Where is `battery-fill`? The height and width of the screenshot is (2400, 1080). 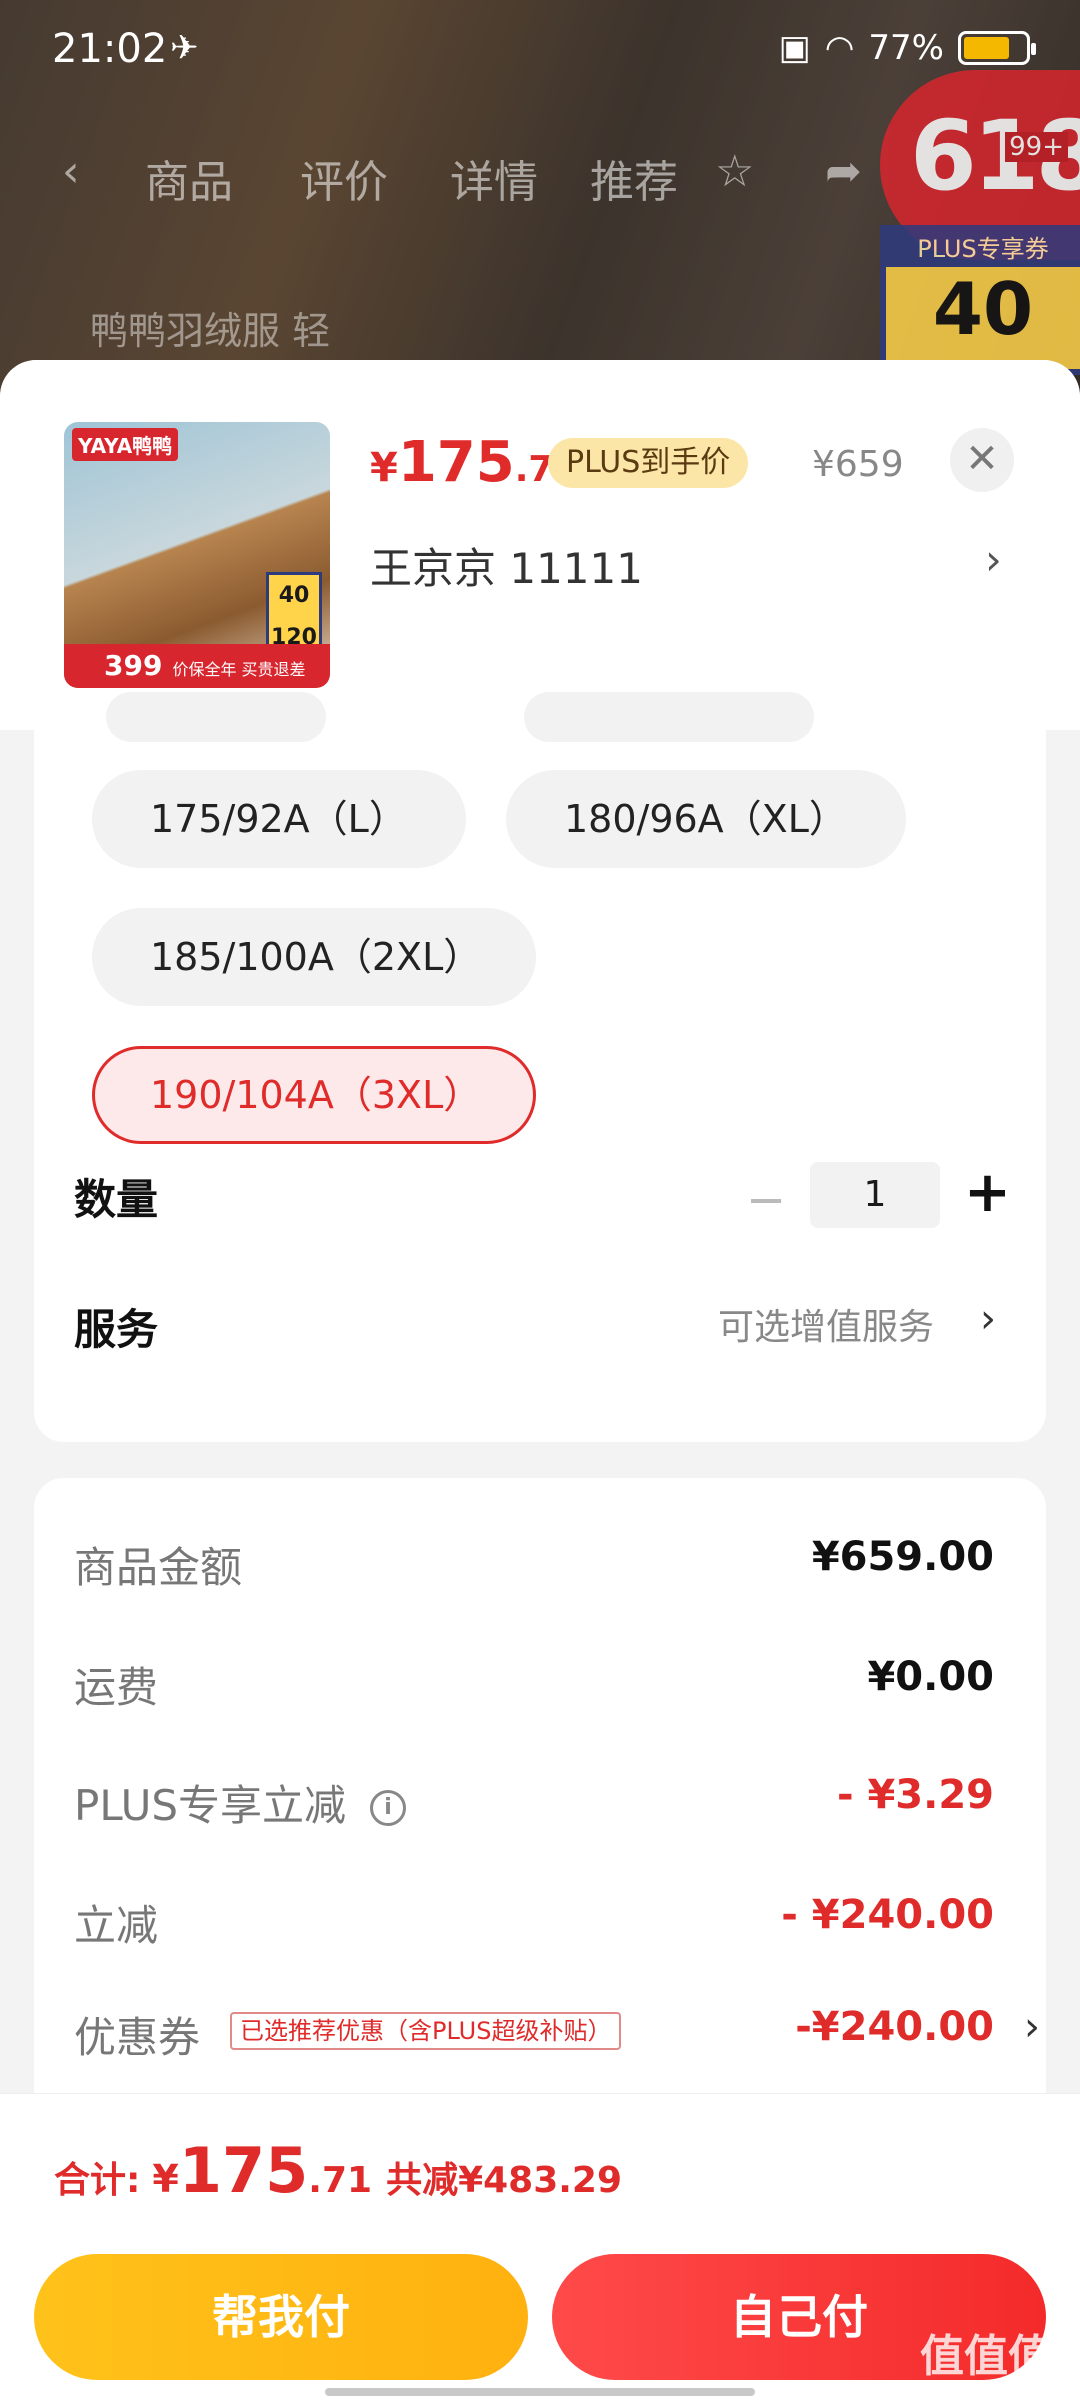
battery-fill is located at coordinates (986, 48).